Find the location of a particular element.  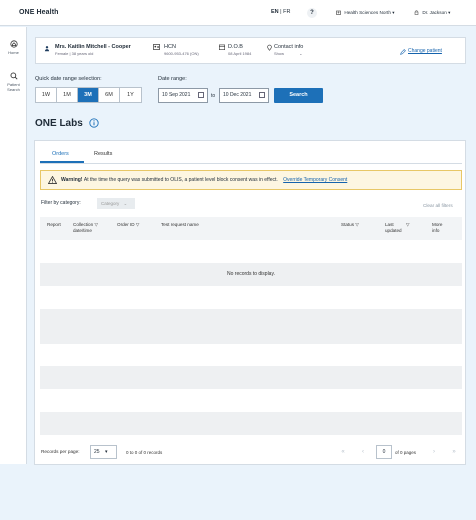

col-order-id-label: Order ID is located at coordinates (126, 224).